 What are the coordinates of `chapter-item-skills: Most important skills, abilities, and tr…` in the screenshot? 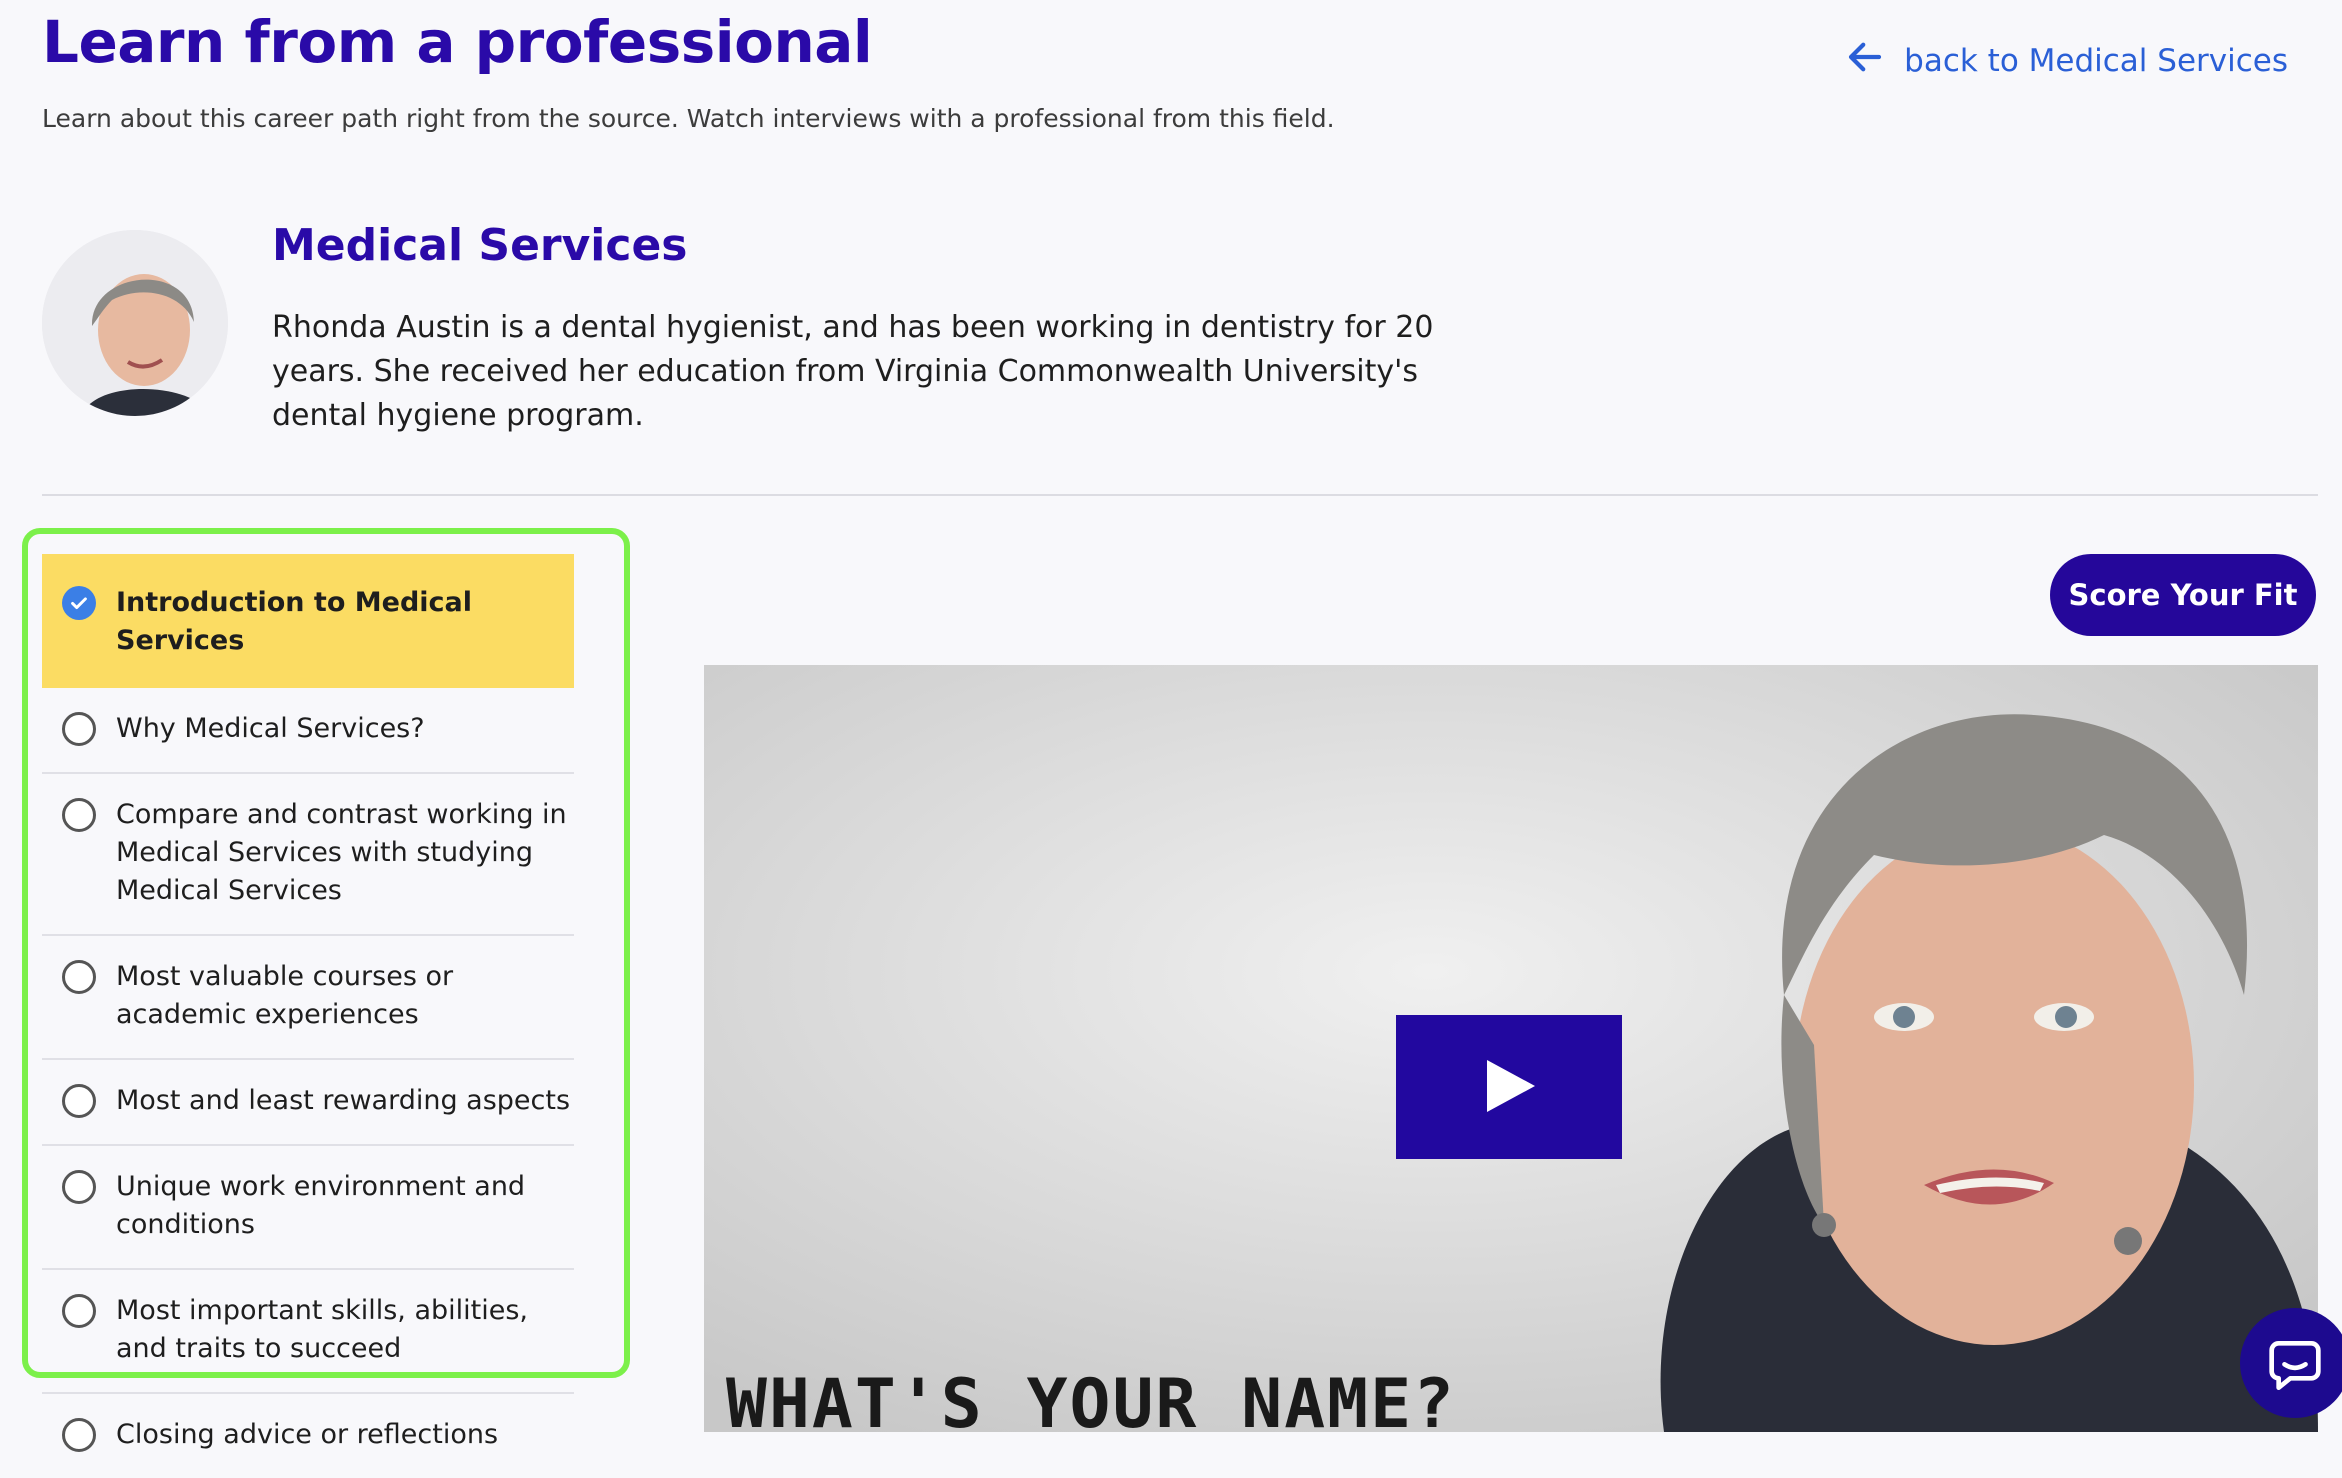 It's located at (308, 1332).